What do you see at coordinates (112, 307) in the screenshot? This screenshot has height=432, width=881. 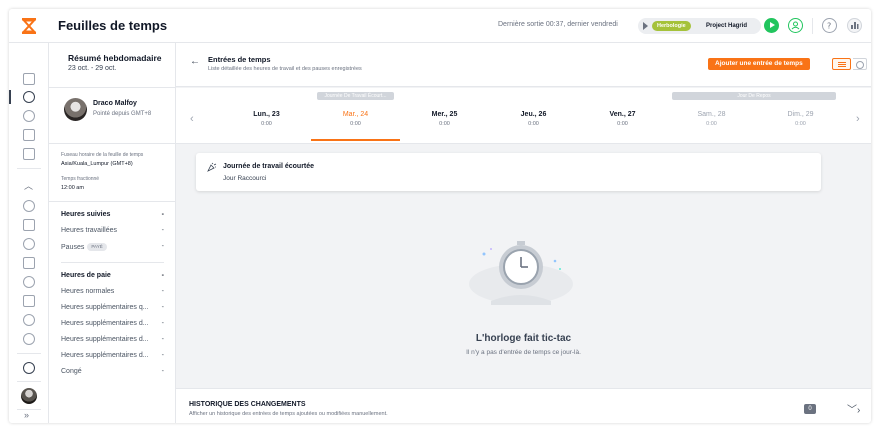 I see `payroll-row: Heures supplémentaires q... -` at bounding box center [112, 307].